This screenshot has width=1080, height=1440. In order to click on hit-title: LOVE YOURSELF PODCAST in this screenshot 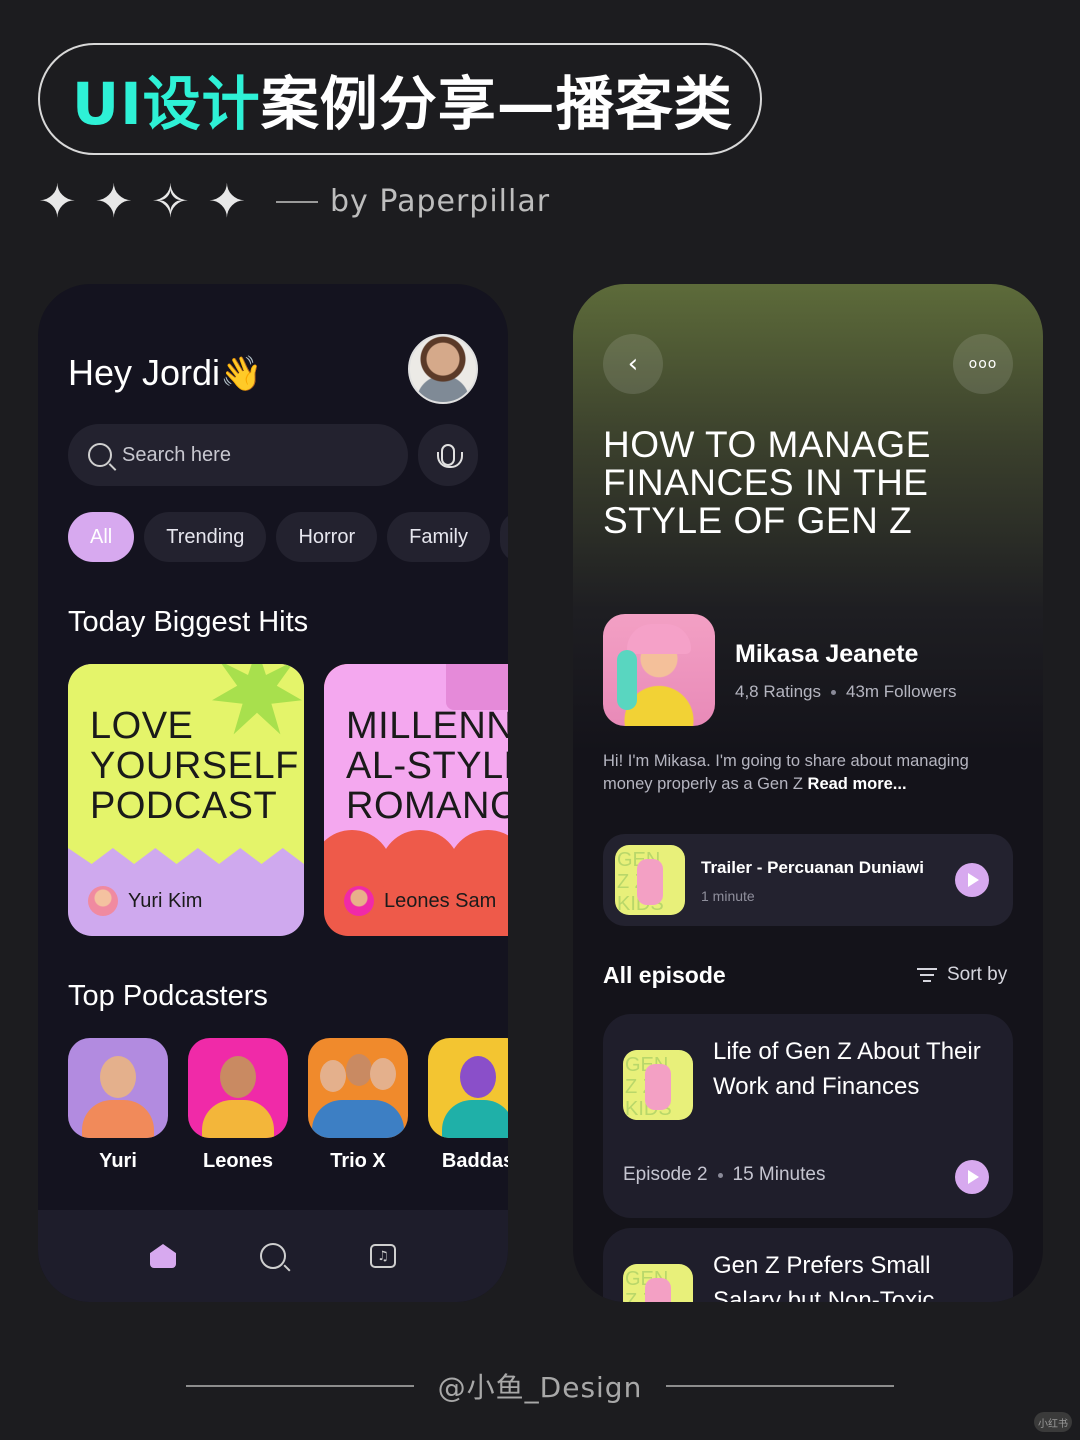, I will do `click(194, 766)`.